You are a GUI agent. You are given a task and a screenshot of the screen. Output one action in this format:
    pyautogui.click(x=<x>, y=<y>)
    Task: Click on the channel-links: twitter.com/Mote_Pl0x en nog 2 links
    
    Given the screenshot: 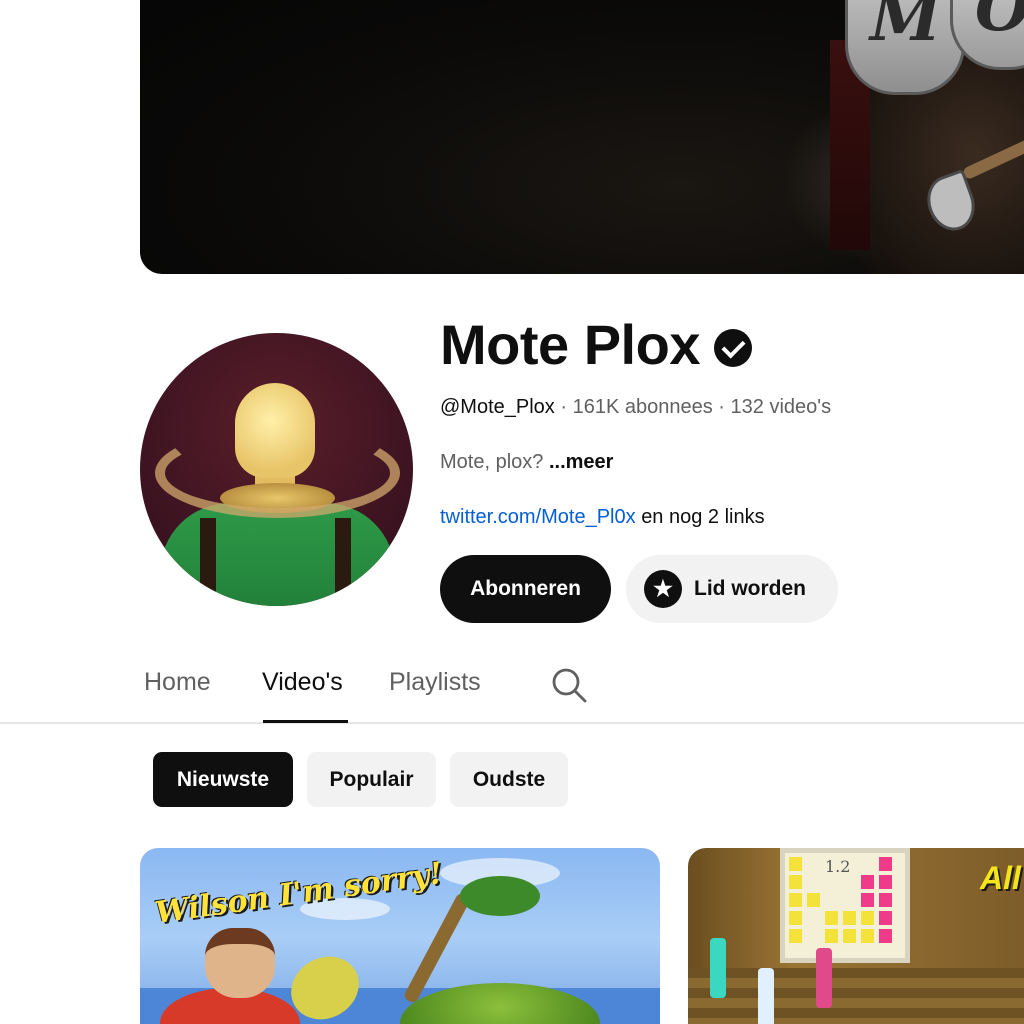 What is the action you would take?
    pyautogui.click(x=602, y=517)
    